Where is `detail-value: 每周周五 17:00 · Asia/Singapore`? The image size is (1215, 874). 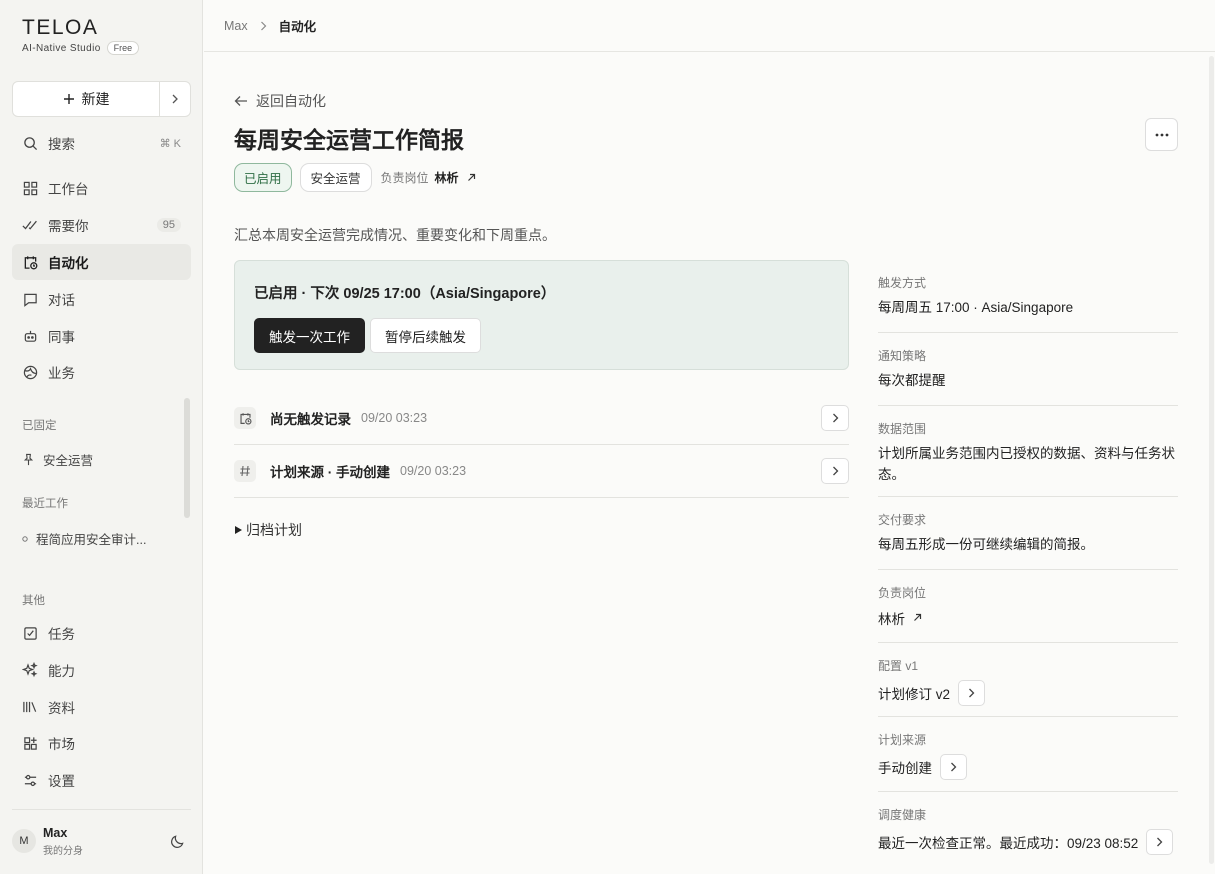 detail-value: 每周周五 17:00 · Asia/Singapore is located at coordinates (976, 307).